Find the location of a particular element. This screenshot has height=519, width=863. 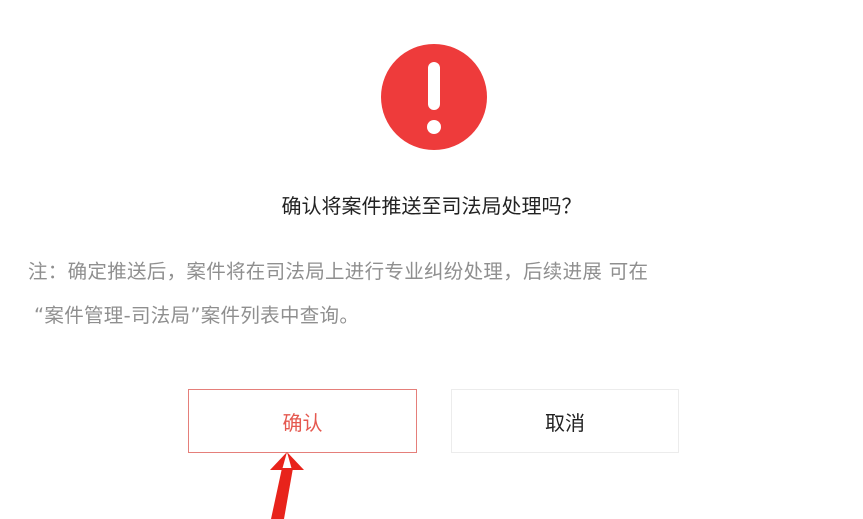

arrow-head-left is located at coordinates (278, 461).